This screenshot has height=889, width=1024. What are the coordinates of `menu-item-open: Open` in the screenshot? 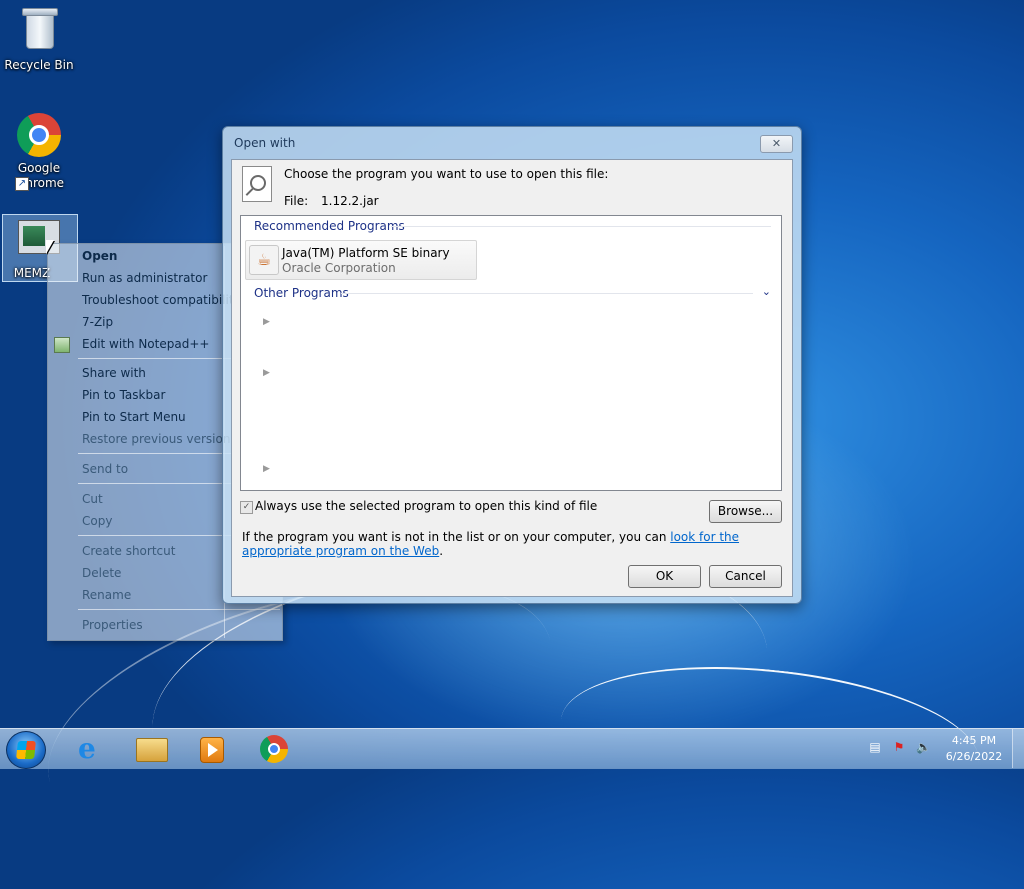 It's located at (99, 256).